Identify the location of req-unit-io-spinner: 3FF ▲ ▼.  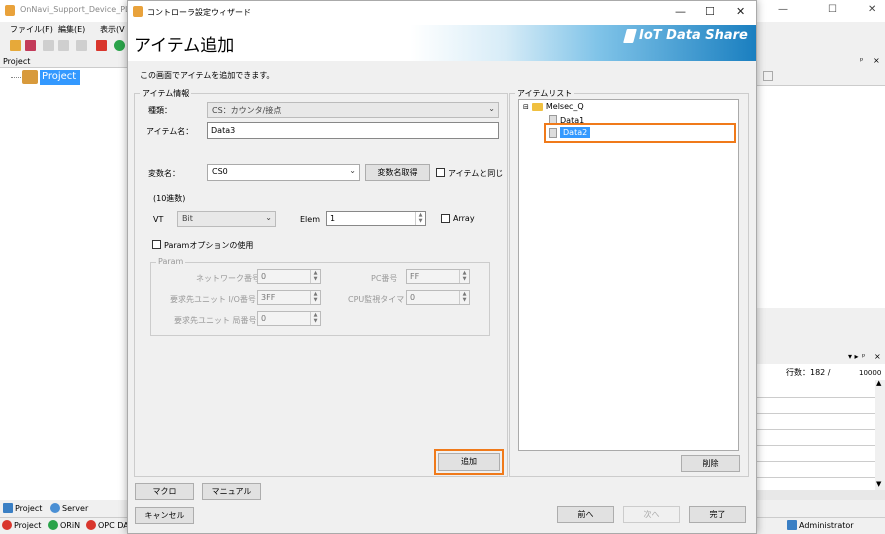
(289, 297).